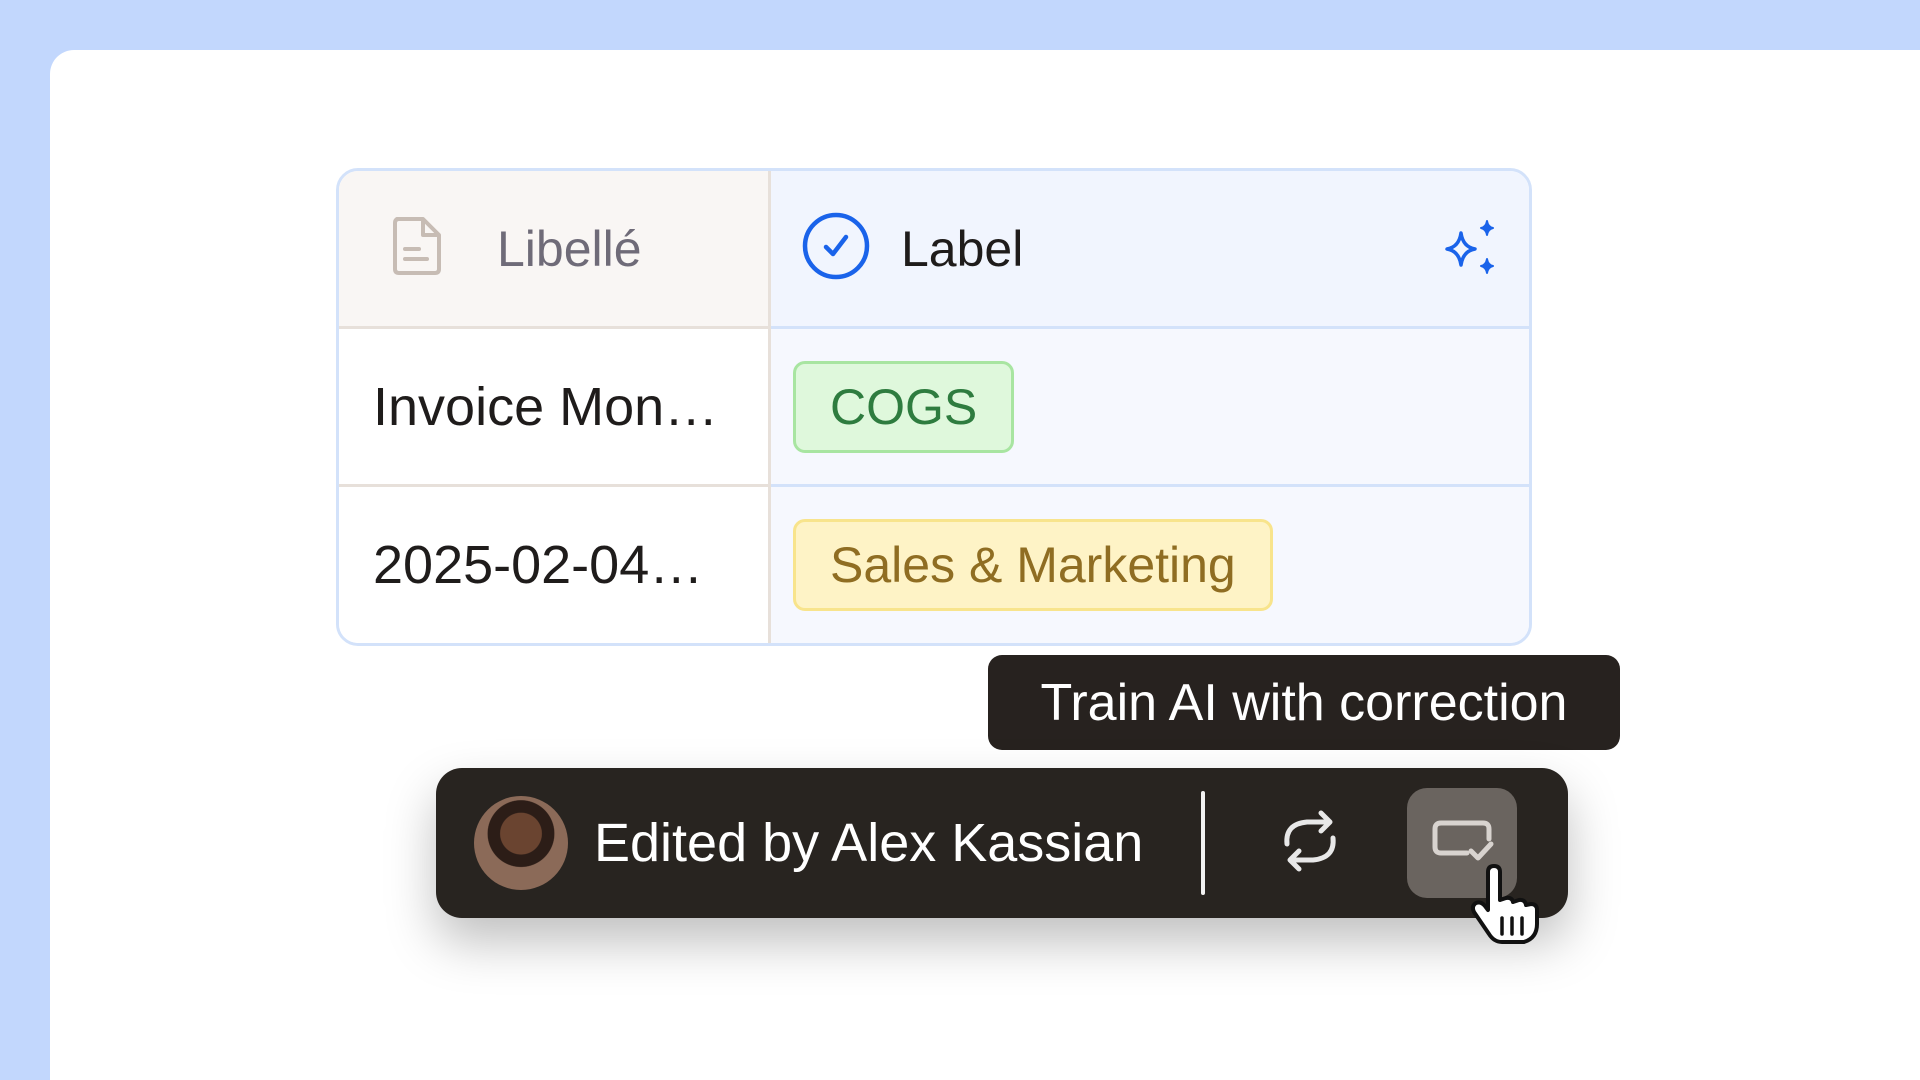 This screenshot has width=1920, height=1080. Describe the element at coordinates (904, 406) in the screenshot. I see `label-tag: COGS` at that location.